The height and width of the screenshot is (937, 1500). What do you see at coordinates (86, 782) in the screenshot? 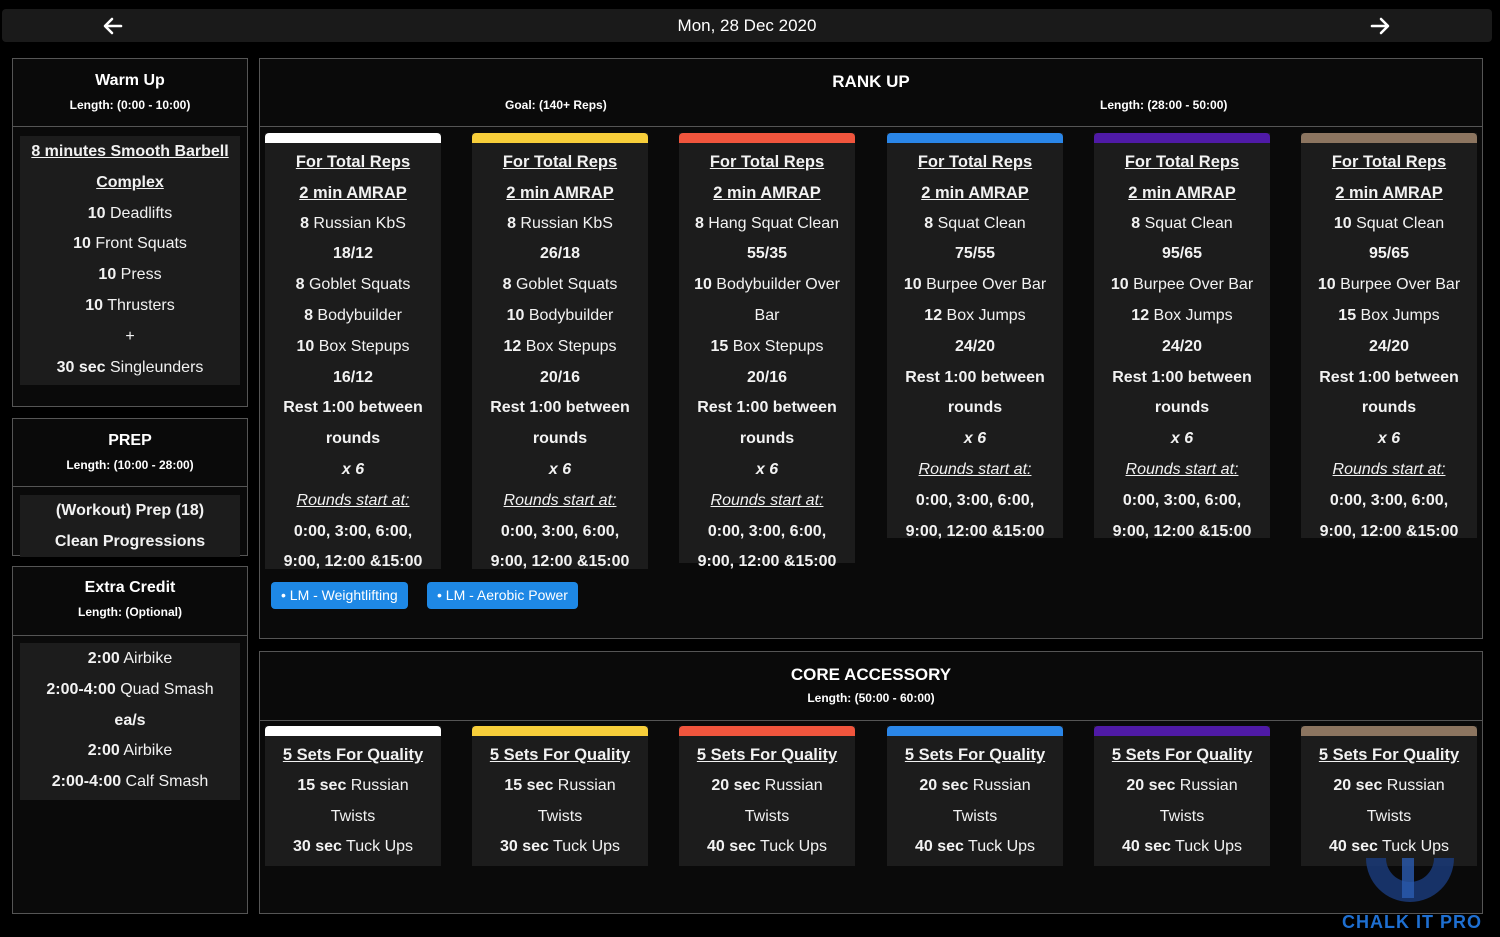
I see `line-emphasis: 2:00-4:00` at bounding box center [86, 782].